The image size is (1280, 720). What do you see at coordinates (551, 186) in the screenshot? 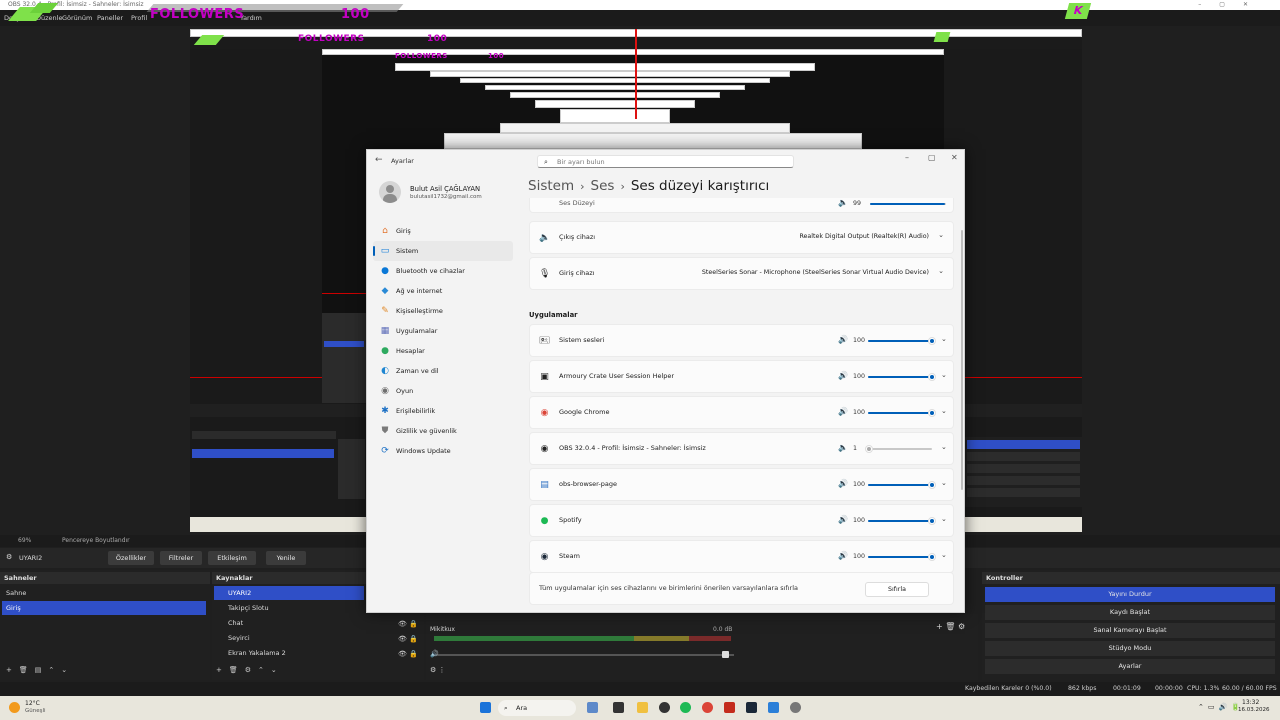
I see `breadcrumb-sistem: Sistem` at bounding box center [551, 186].